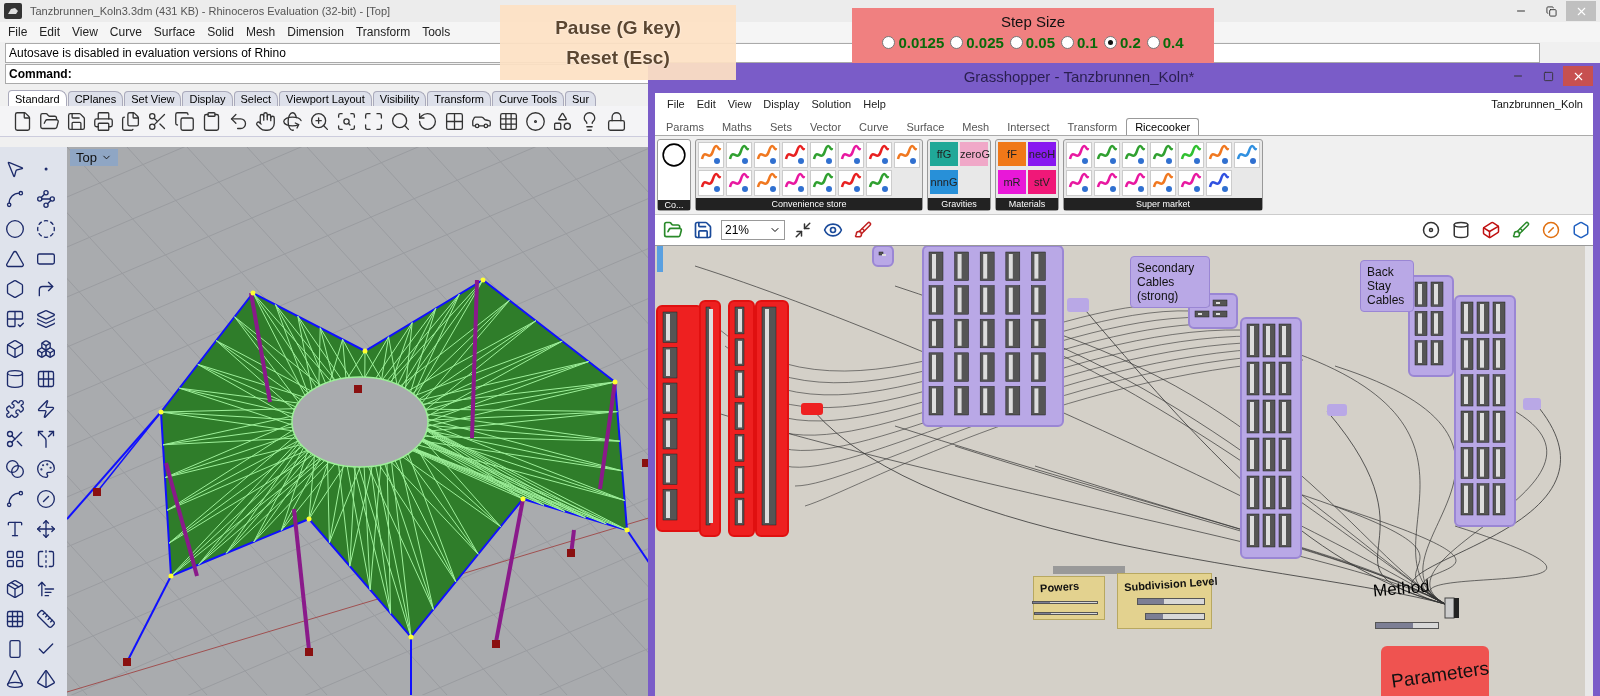 The image size is (1600, 696). I want to click on component-tab: Intersect, so click(1028, 126).